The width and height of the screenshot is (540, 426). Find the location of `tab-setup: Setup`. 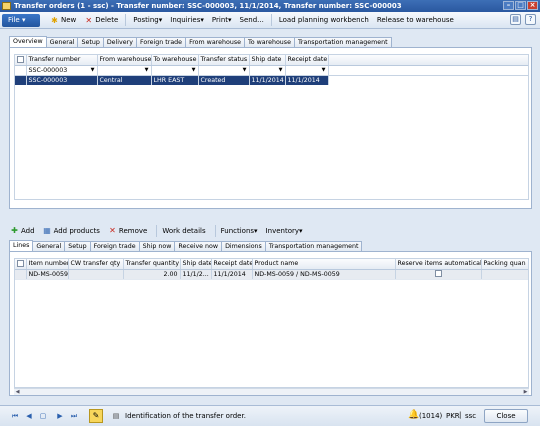

tab-setup: Setup is located at coordinates (90, 42).